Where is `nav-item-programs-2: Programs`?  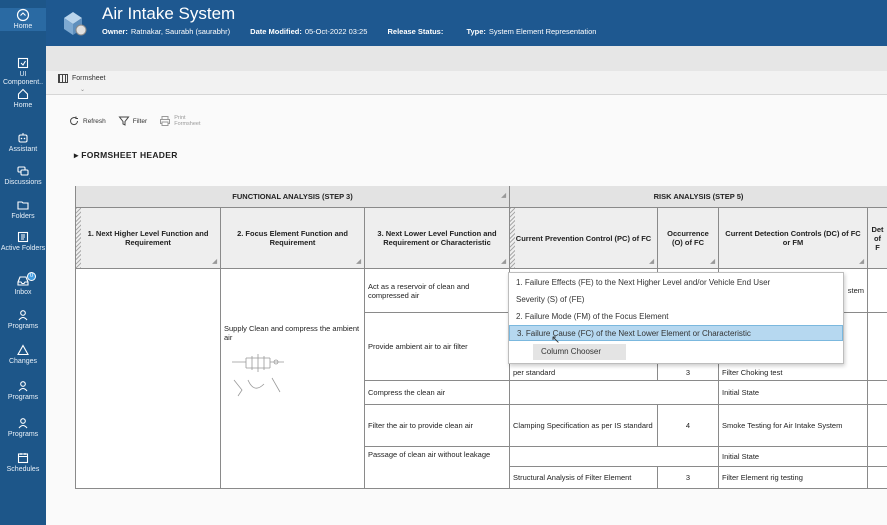
nav-item-programs-2: Programs is located at coordinates (23, 390).